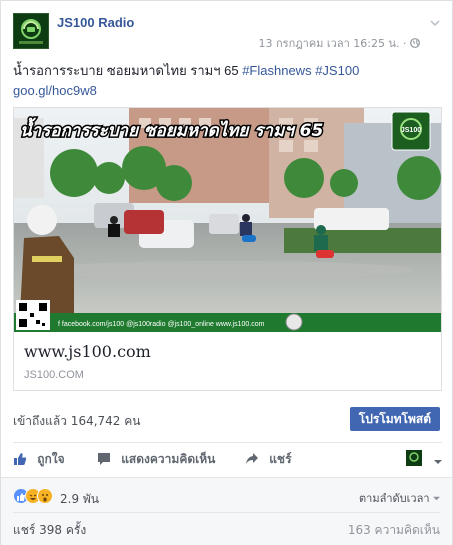 This screenshot has height=545, width=453. I want to click on wow-reaction-icon, so click(45, 496).